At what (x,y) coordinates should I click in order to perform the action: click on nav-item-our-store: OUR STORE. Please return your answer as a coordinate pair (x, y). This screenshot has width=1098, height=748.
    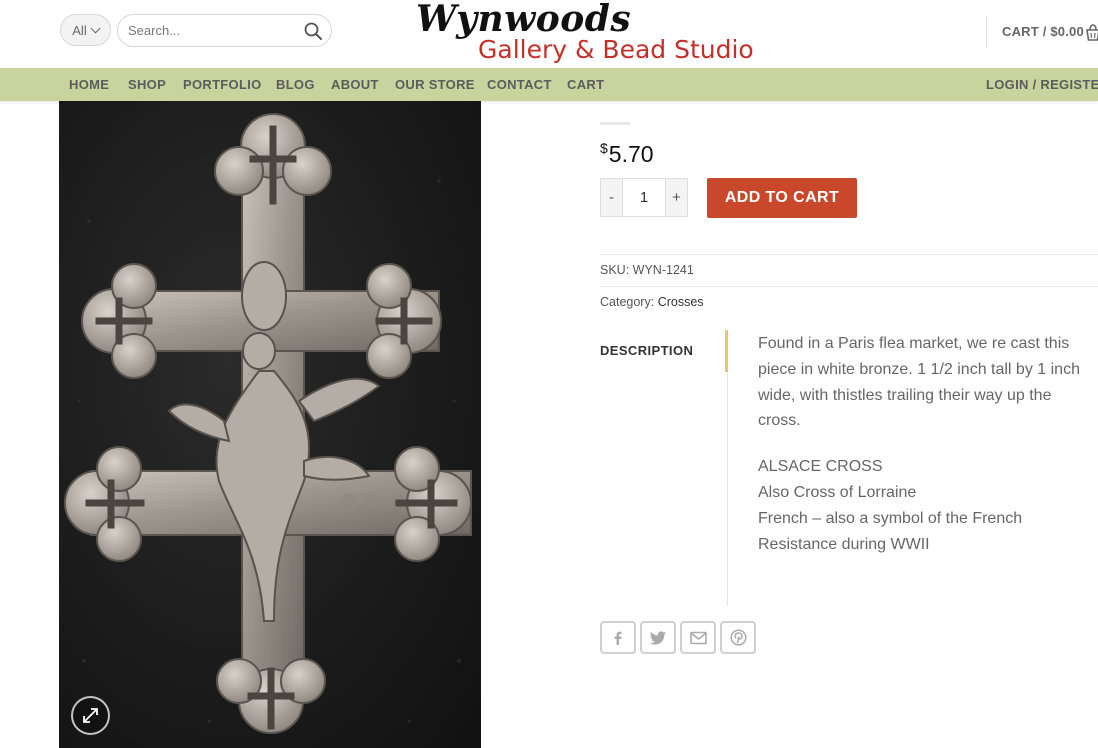
    Looking at the image, I should click on (435, 84).